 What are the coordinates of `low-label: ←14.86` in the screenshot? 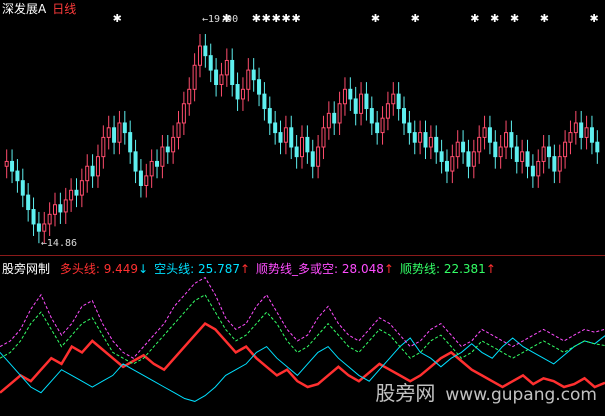 It's located at (59, 243).